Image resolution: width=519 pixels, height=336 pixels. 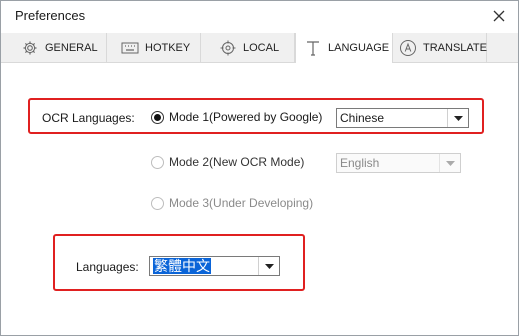 I want to click on radio-checked-icon, so click(x=157, y=117).